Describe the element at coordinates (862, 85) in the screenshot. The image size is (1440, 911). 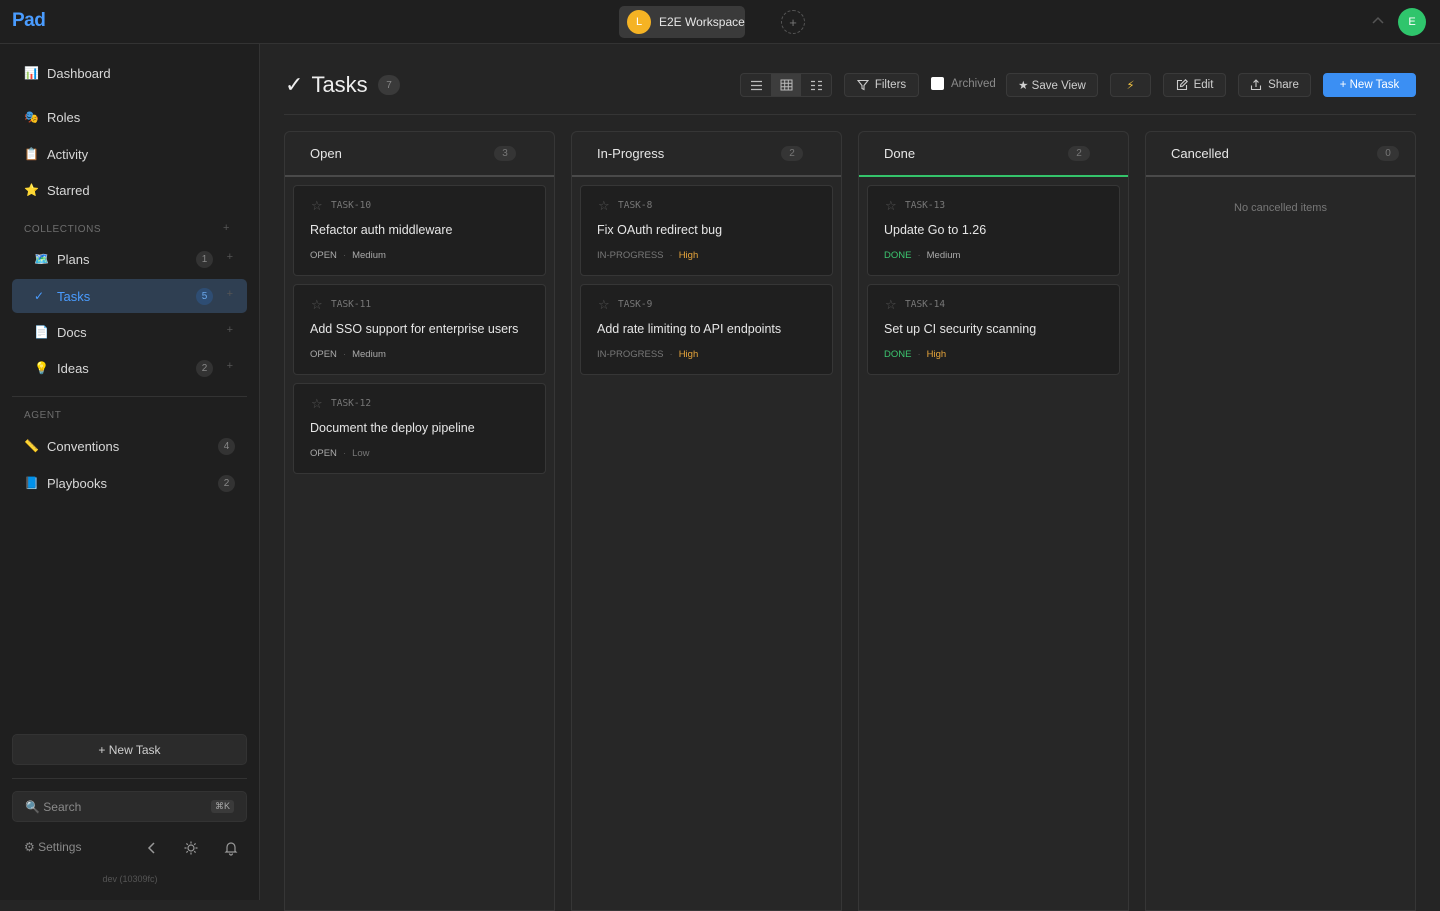
I see `filter-icon` at that location.